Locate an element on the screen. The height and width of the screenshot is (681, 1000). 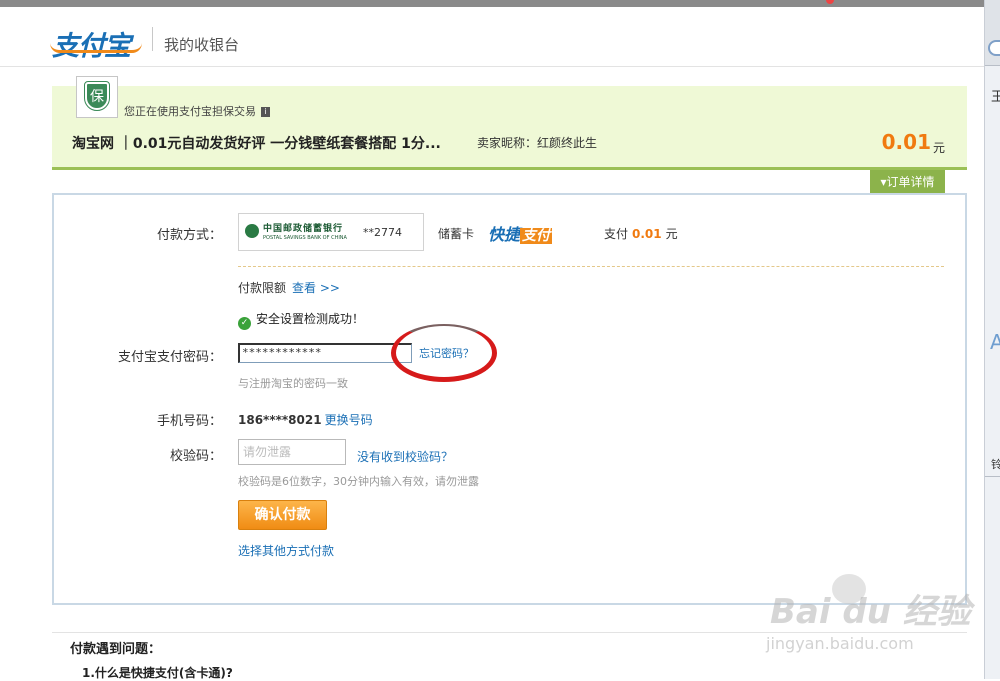
side-panel: 王 A 铃 is located at coordinates (992, 339).